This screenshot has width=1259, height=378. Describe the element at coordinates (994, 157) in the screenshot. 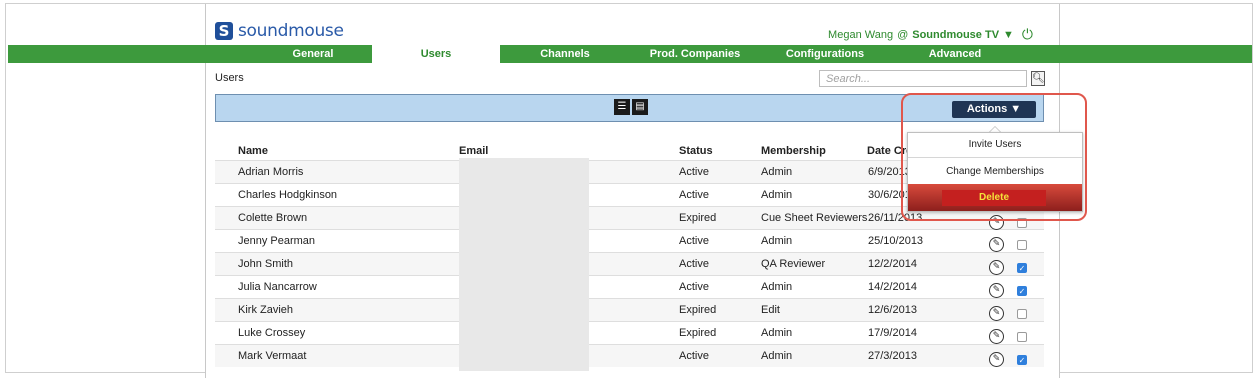

I see `annotation-highlight` at that location.